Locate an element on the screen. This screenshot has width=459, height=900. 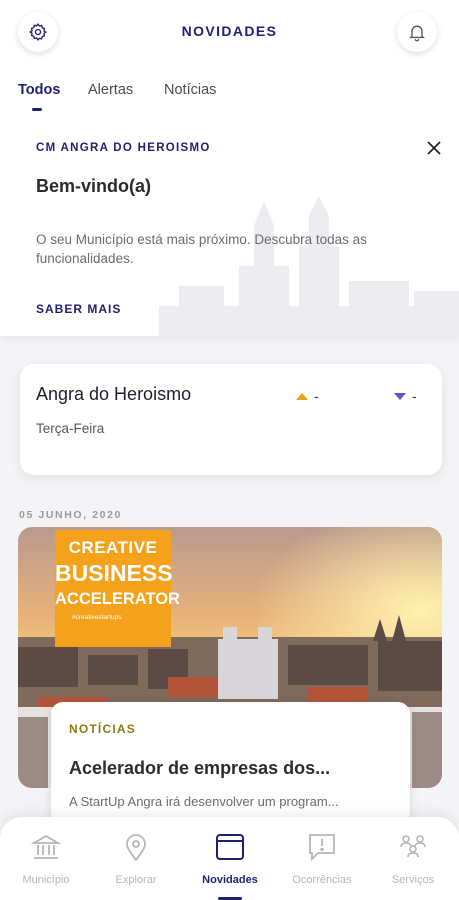
max-temperature-value: - is located at coordinates (316, 396).